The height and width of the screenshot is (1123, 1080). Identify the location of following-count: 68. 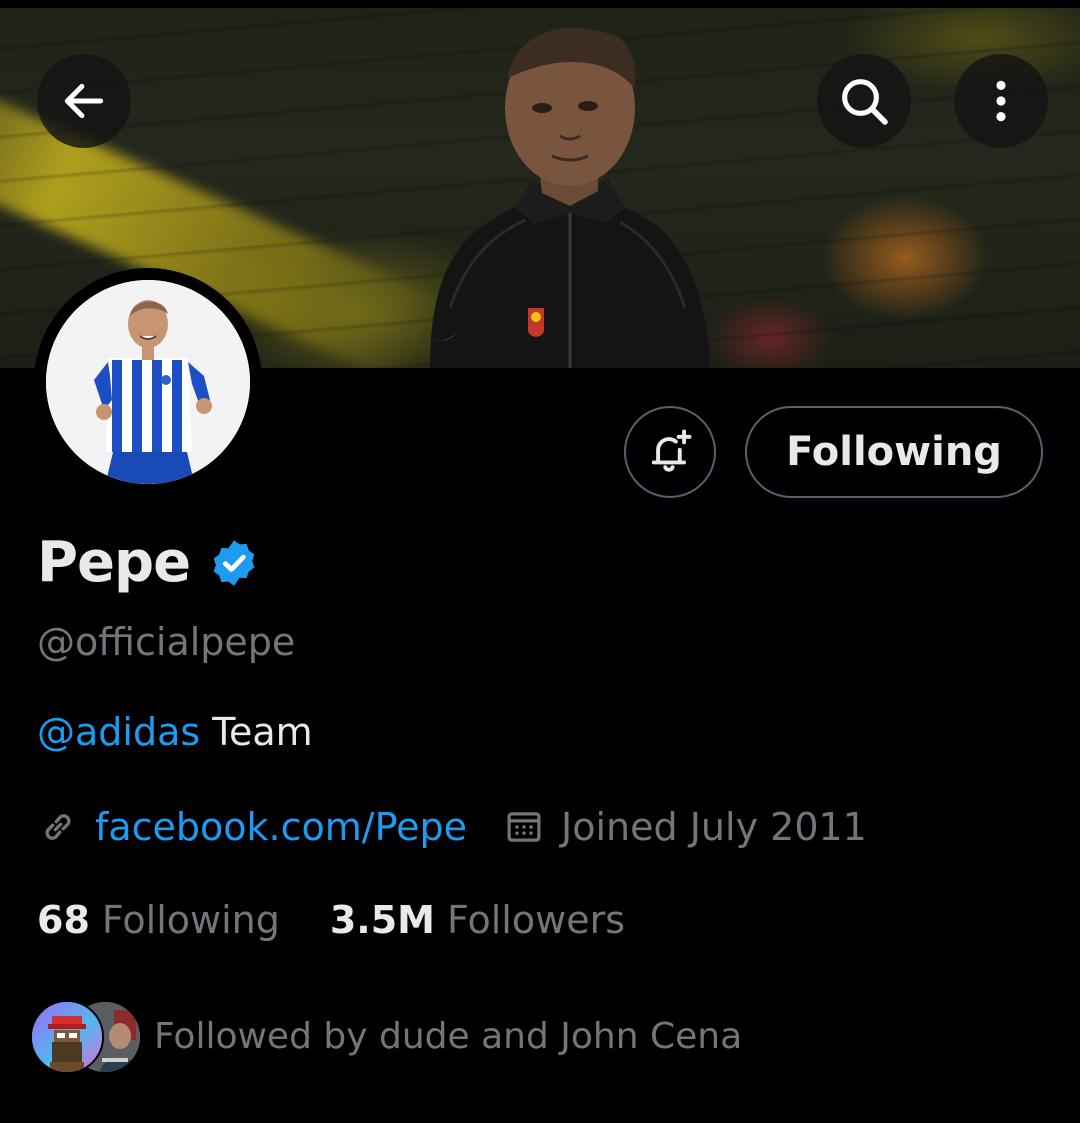
(63, 920).